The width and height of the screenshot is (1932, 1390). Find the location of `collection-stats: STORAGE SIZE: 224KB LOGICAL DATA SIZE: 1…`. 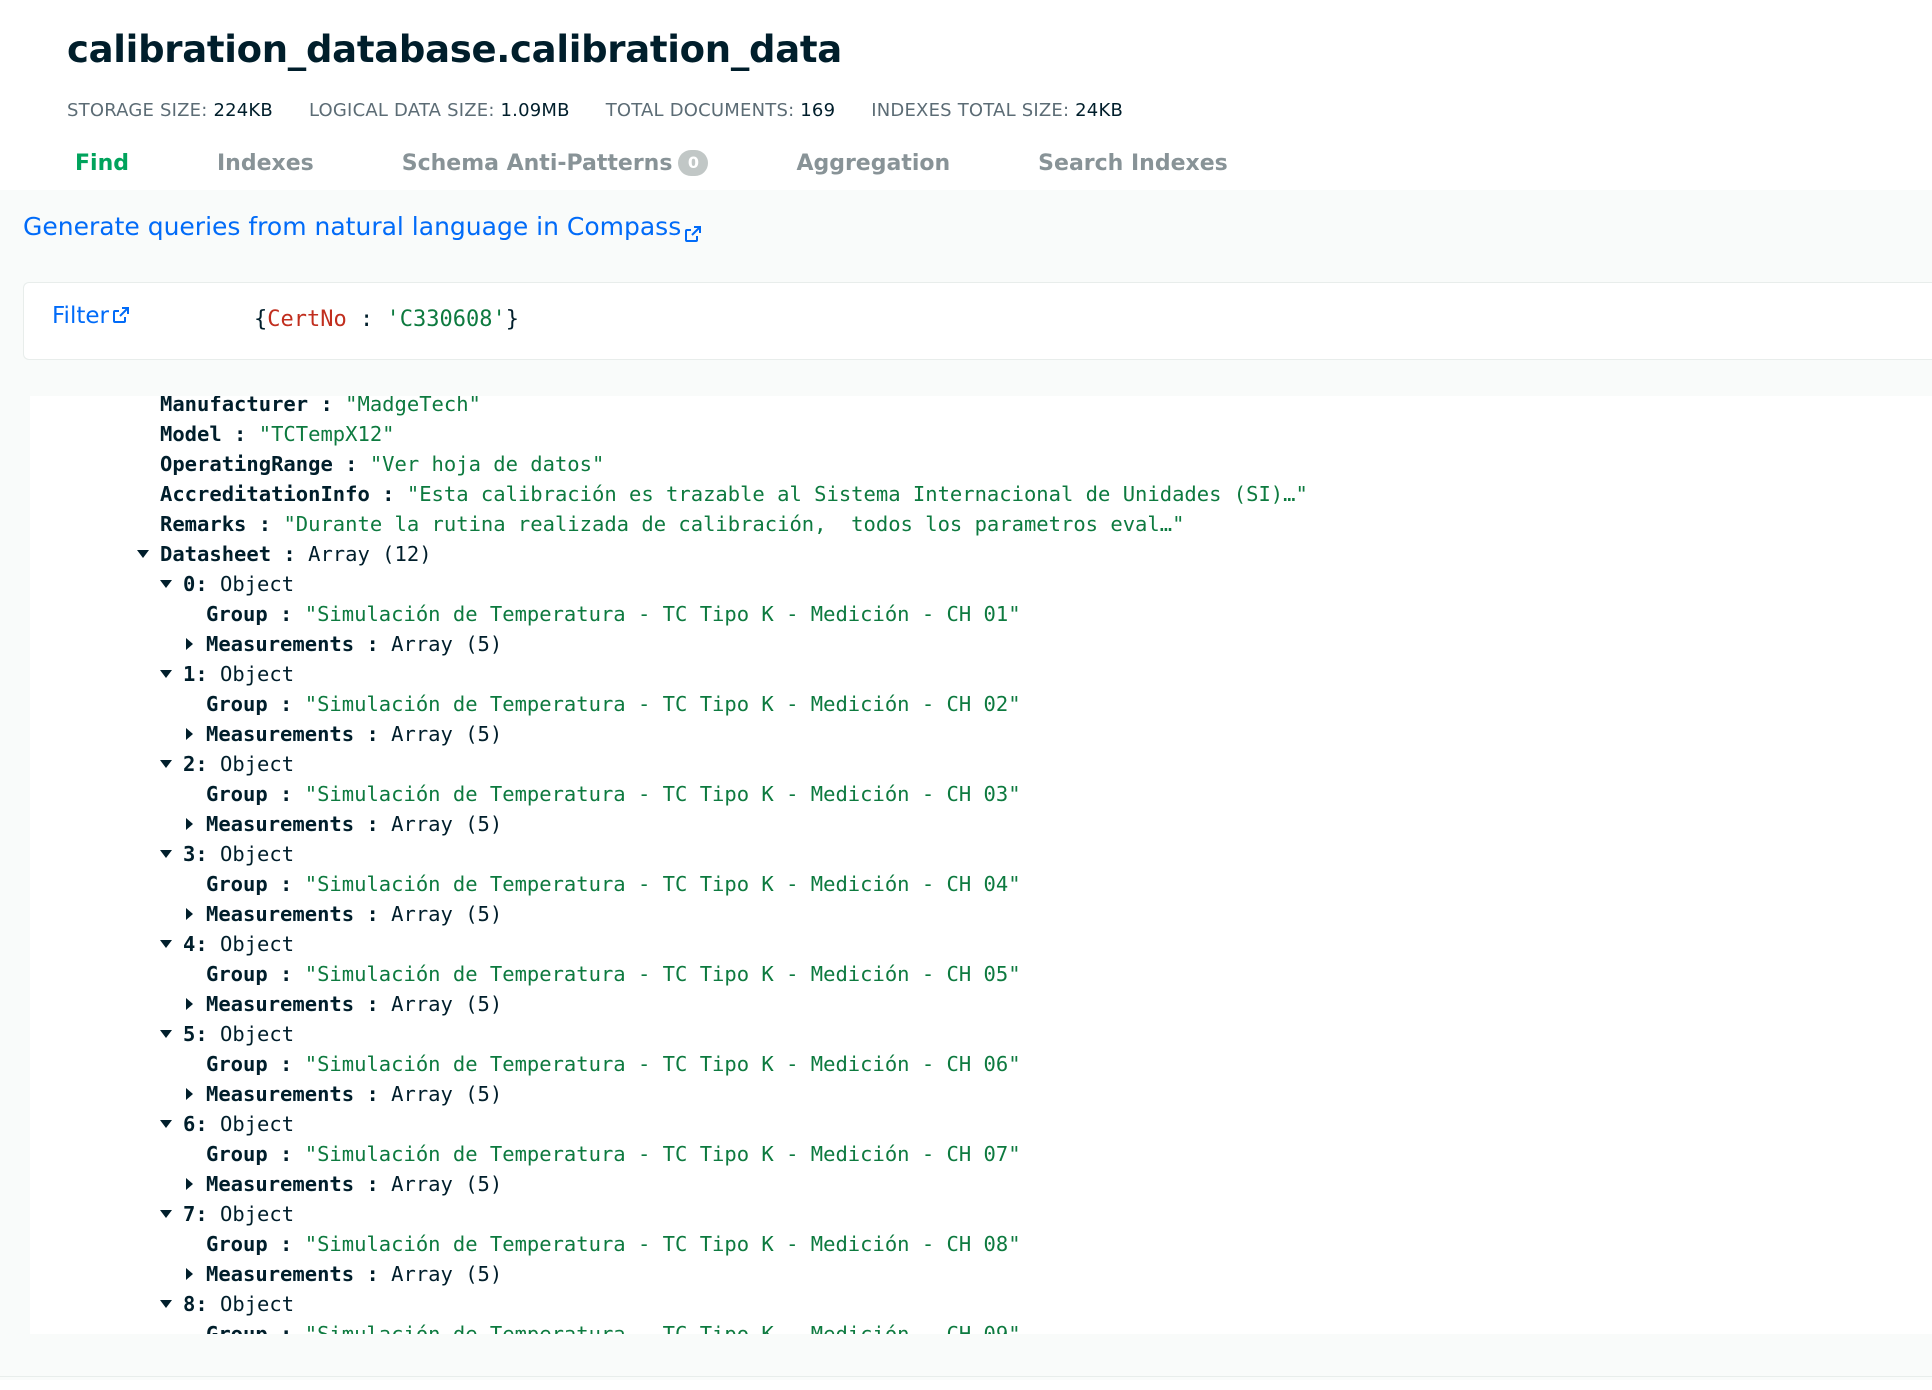

collection-stats: STORAGE SIZE: 224KB LOGICAL DATA SIZE: 1… is located at coordinates (595, 110).